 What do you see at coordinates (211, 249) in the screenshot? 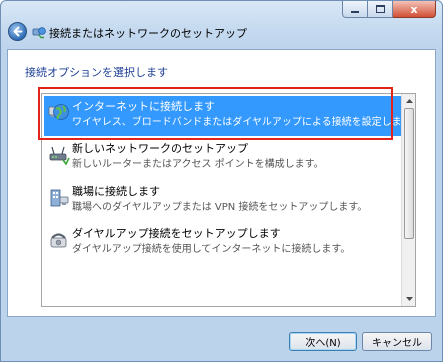
I see `option-dialup-desc: ダイヤルアップ接続を使用してインターネットに接続します。` at bounding box center [211, 249].